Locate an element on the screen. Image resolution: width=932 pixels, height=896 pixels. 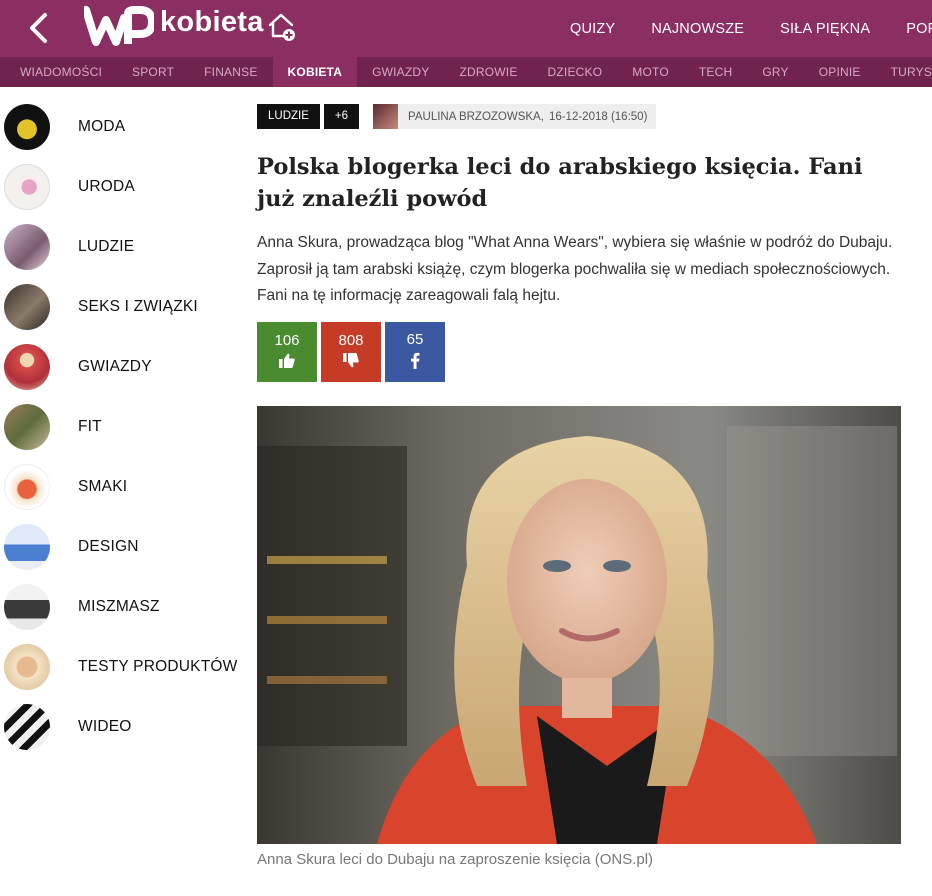
sidebar-item-label: URODA is located at coordinates (106, 186).